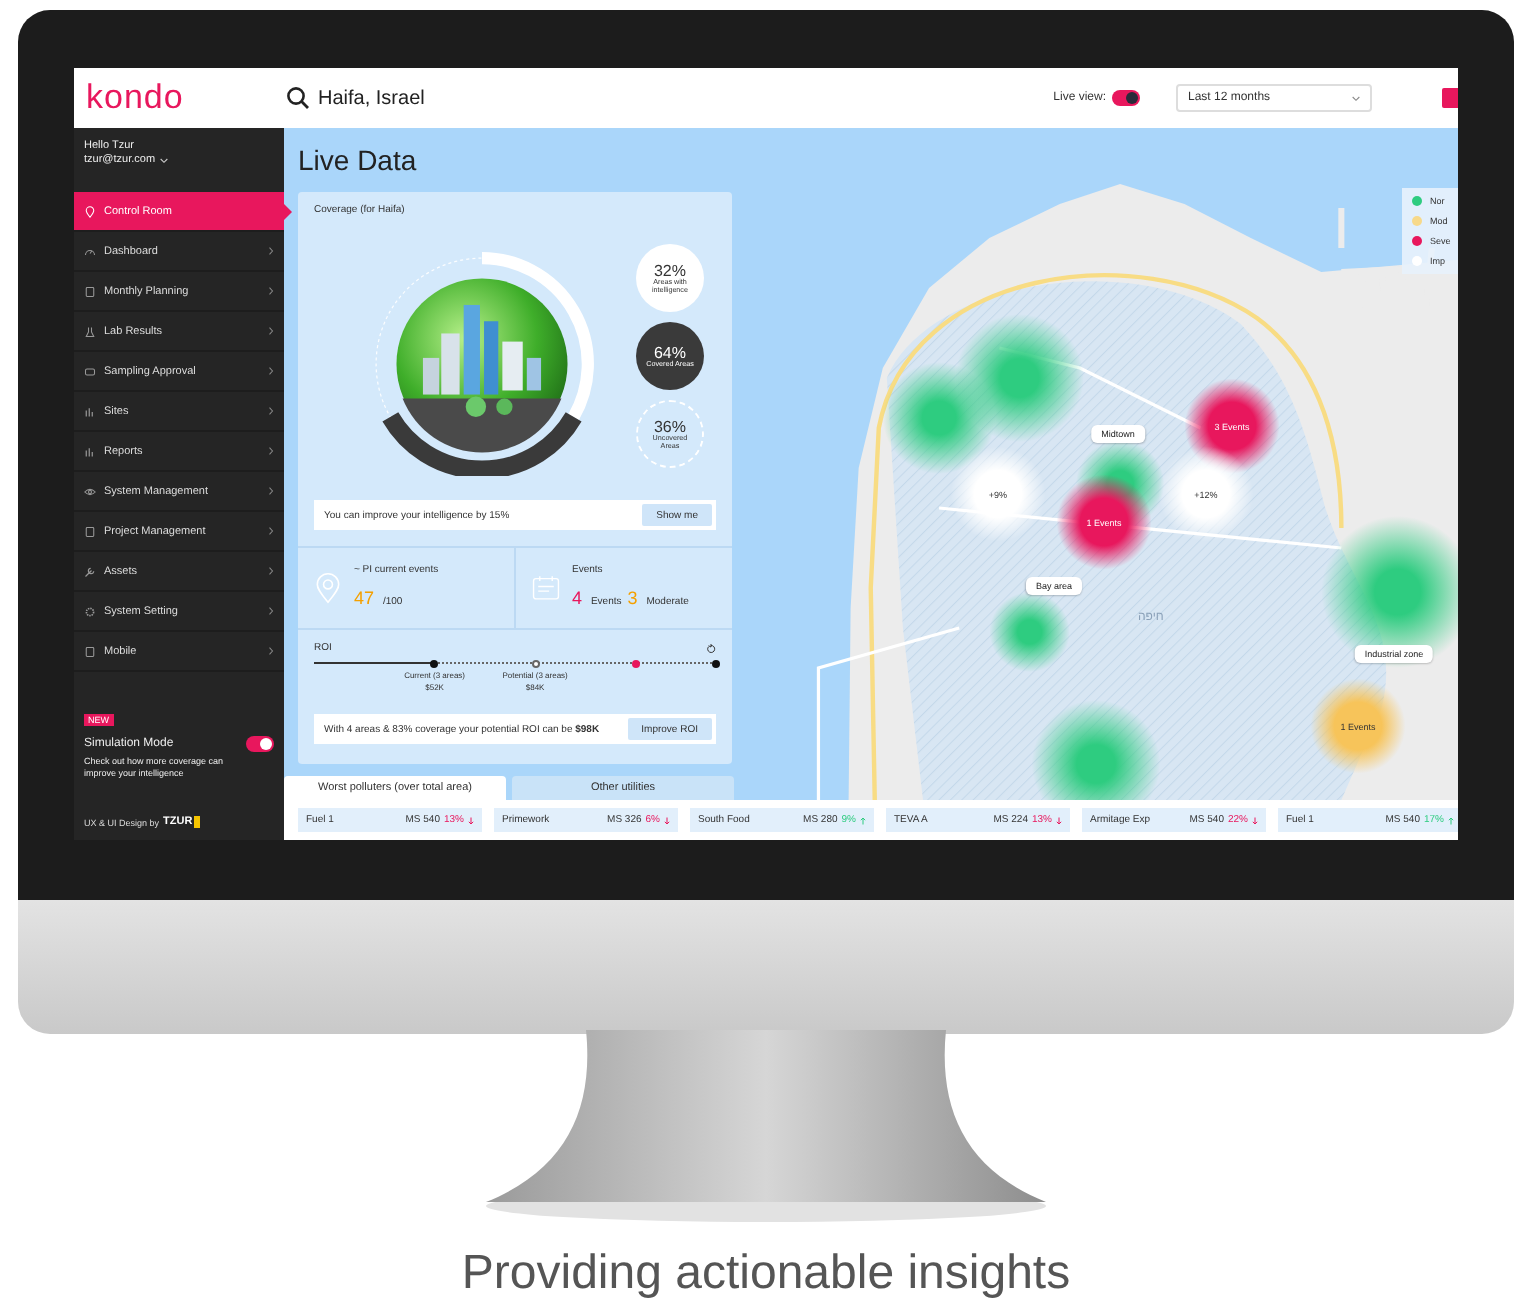 Image resolution: width=1532 pixels, height=1310 pixels. I want to click on search-field: Haifa, Israel, so click(686, 98).